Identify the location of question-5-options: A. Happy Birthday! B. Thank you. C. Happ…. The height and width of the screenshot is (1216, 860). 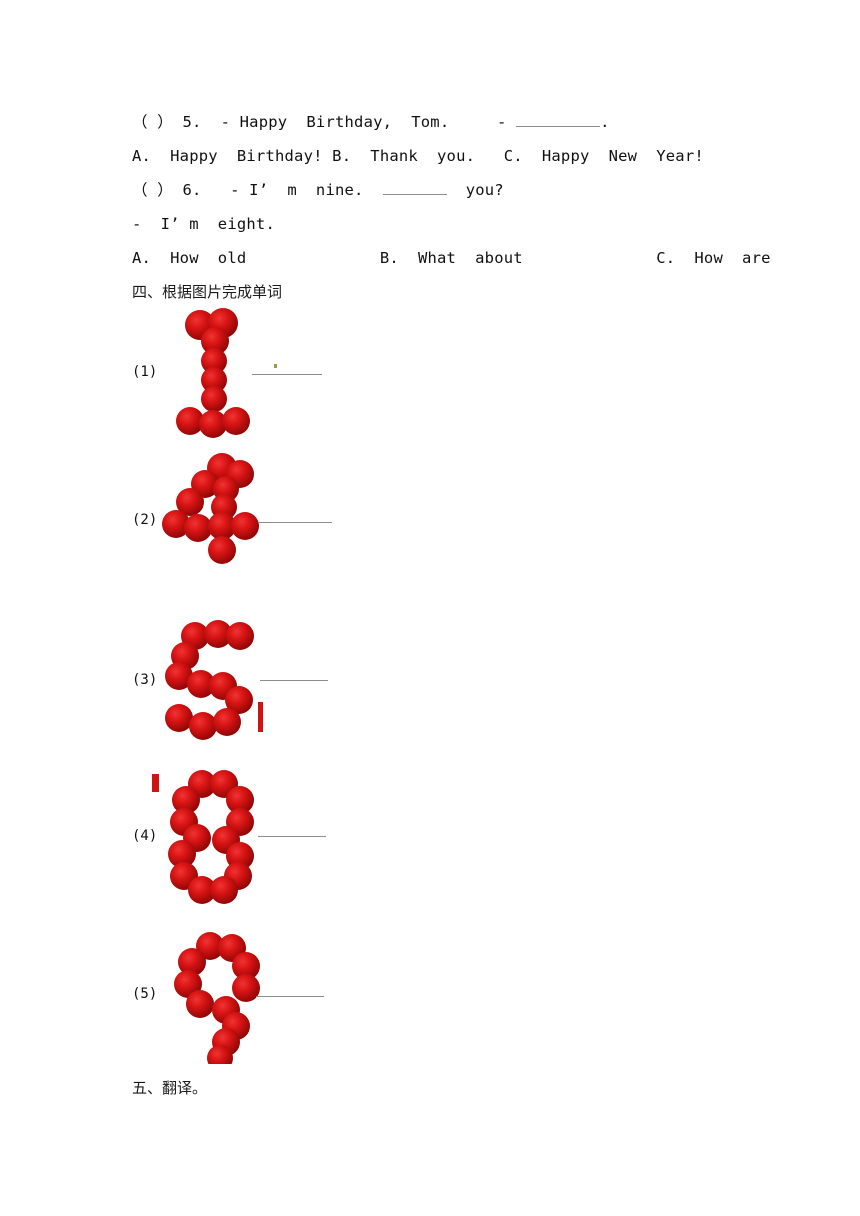
(418, 156).